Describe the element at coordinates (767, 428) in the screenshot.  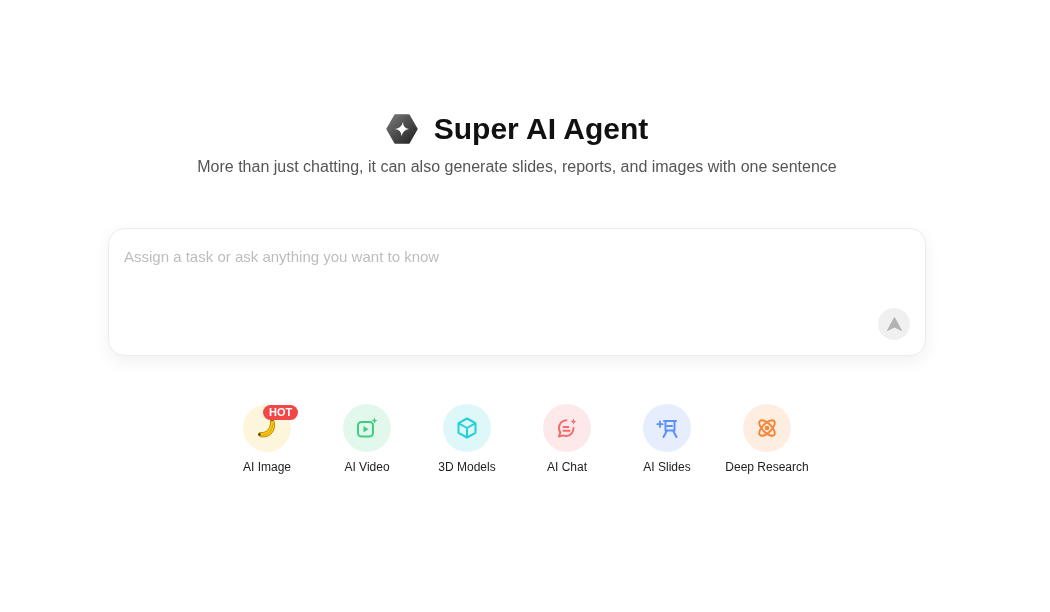
I see `atom-icon` at that location.